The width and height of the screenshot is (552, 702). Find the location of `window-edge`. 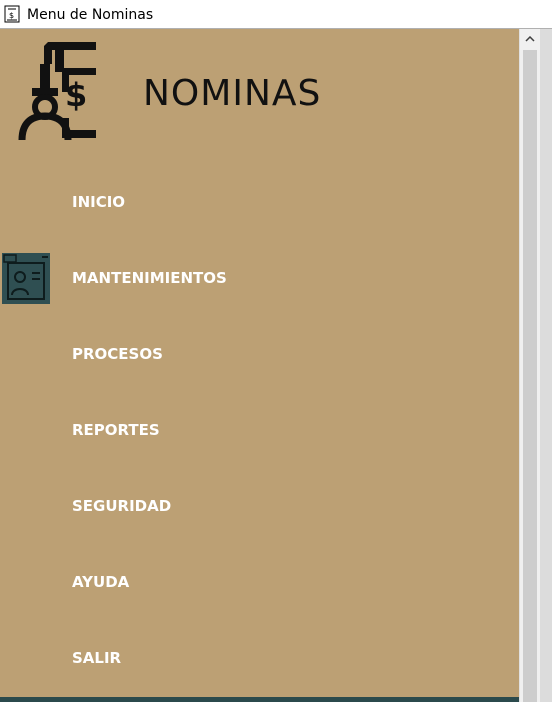

window-edge is located at coordinates (546, 365).